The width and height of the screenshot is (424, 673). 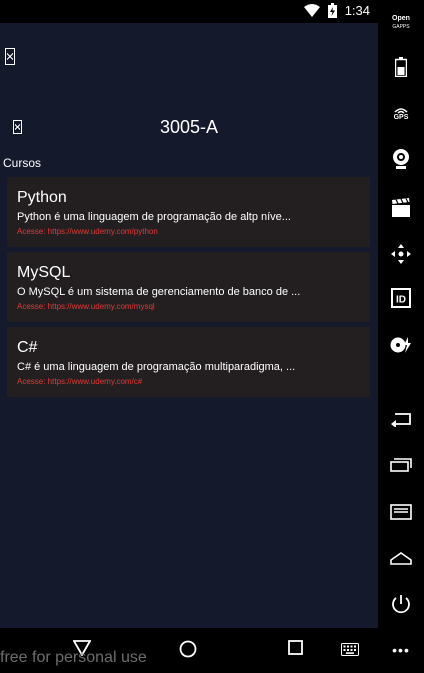 What do you see at coordinates (189, 127) in the screenshot?
I see `page-title: 3005-A` at bounding box center [189, 127].